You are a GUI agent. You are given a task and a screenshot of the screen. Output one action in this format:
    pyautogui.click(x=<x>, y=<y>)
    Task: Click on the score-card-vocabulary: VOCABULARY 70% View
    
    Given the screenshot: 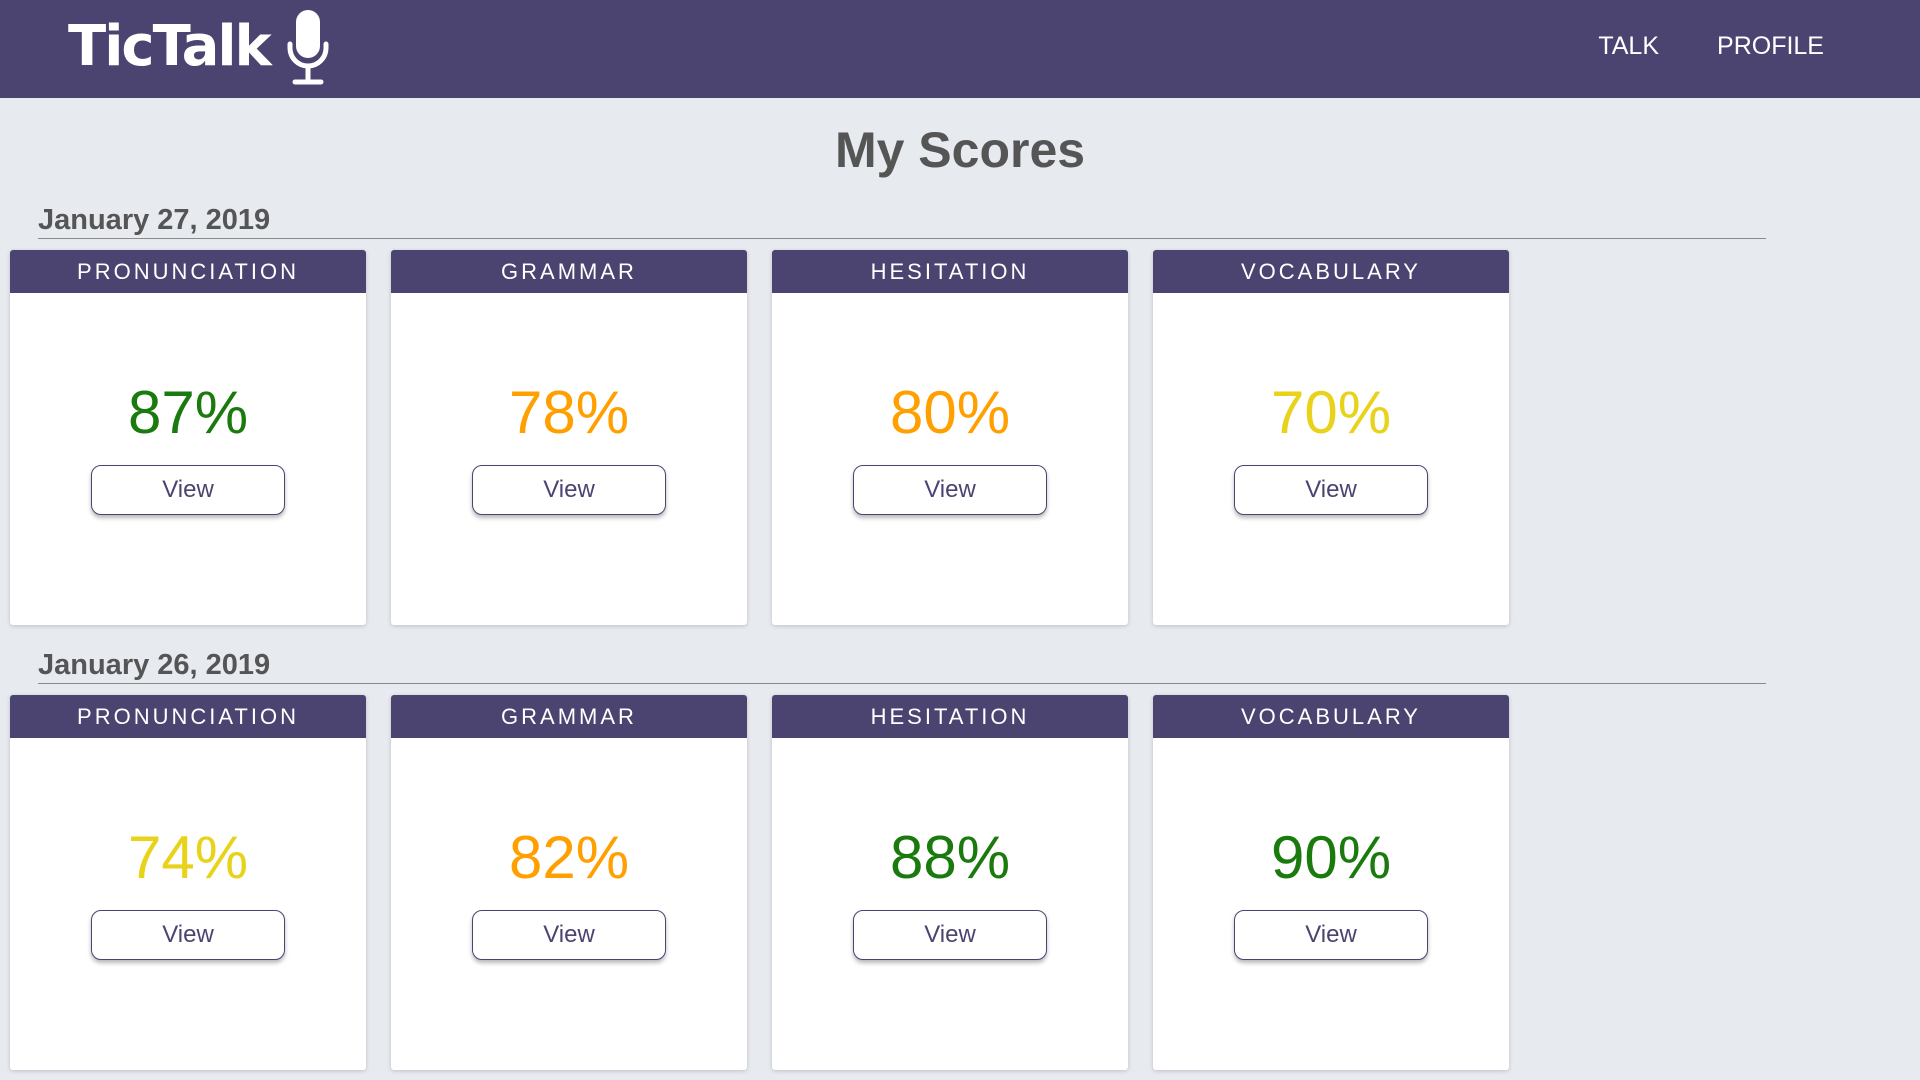 What is the action you would take?
    pyautogui.click(x=1331, y=437)
    